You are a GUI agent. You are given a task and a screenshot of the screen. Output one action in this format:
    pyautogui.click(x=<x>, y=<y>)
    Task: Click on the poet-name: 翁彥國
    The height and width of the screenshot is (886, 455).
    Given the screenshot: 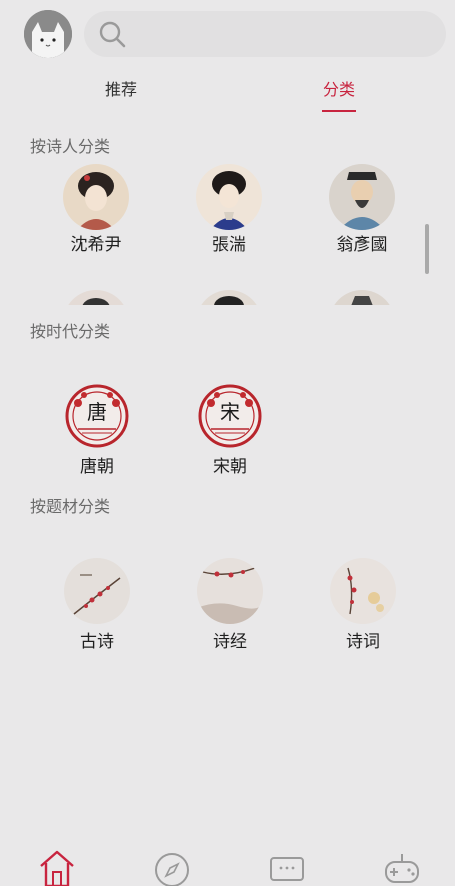 What is the action you would take?
    pyautogui.click(x=362, y=242)
    